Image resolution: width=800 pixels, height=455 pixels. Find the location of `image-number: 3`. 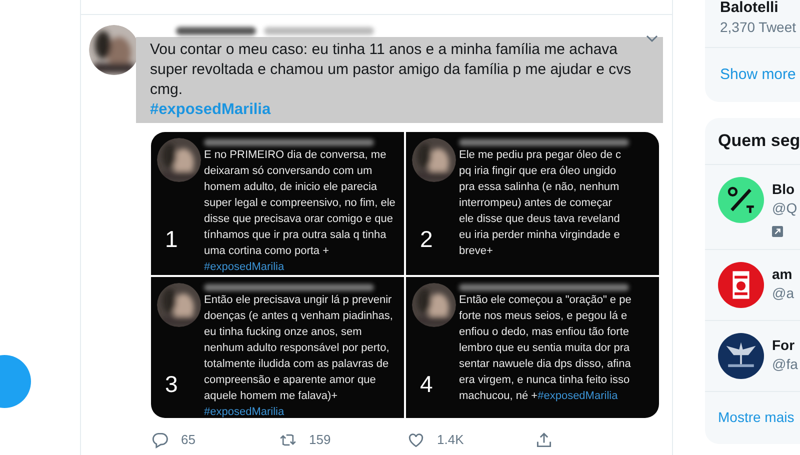

image-number: 3 is located at coordinates (171, 384).